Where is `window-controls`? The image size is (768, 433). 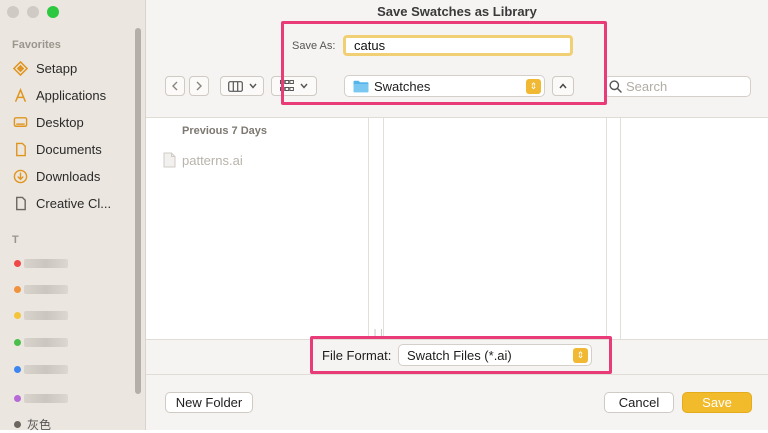 window-controls is located at coordinates (33, 12).